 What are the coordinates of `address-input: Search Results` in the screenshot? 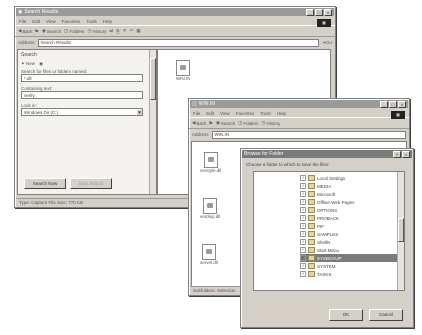 It's located at (178, 42).